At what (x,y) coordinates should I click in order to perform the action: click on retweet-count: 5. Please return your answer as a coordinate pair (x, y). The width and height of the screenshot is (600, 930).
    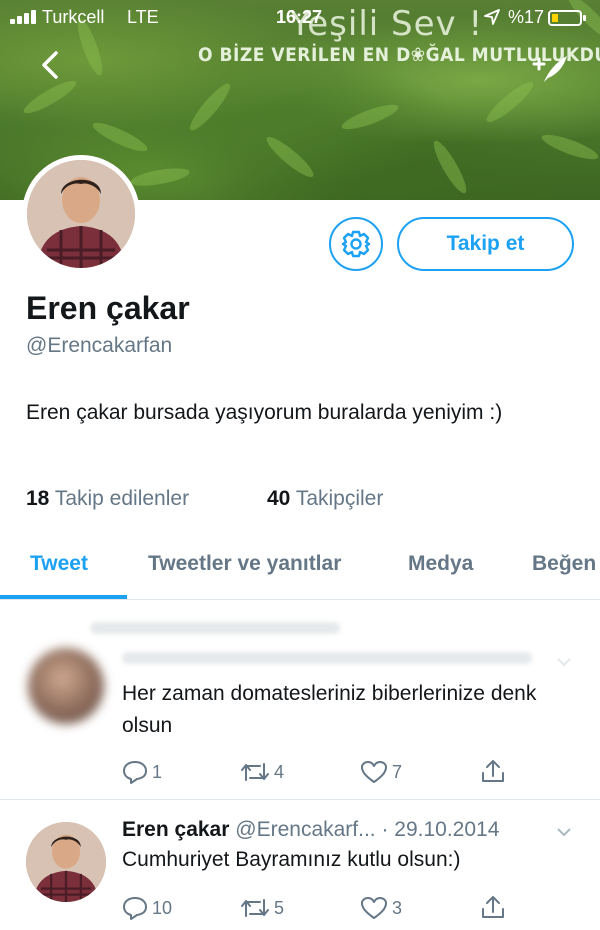
    Looking at the image, I should click on (279, 908).